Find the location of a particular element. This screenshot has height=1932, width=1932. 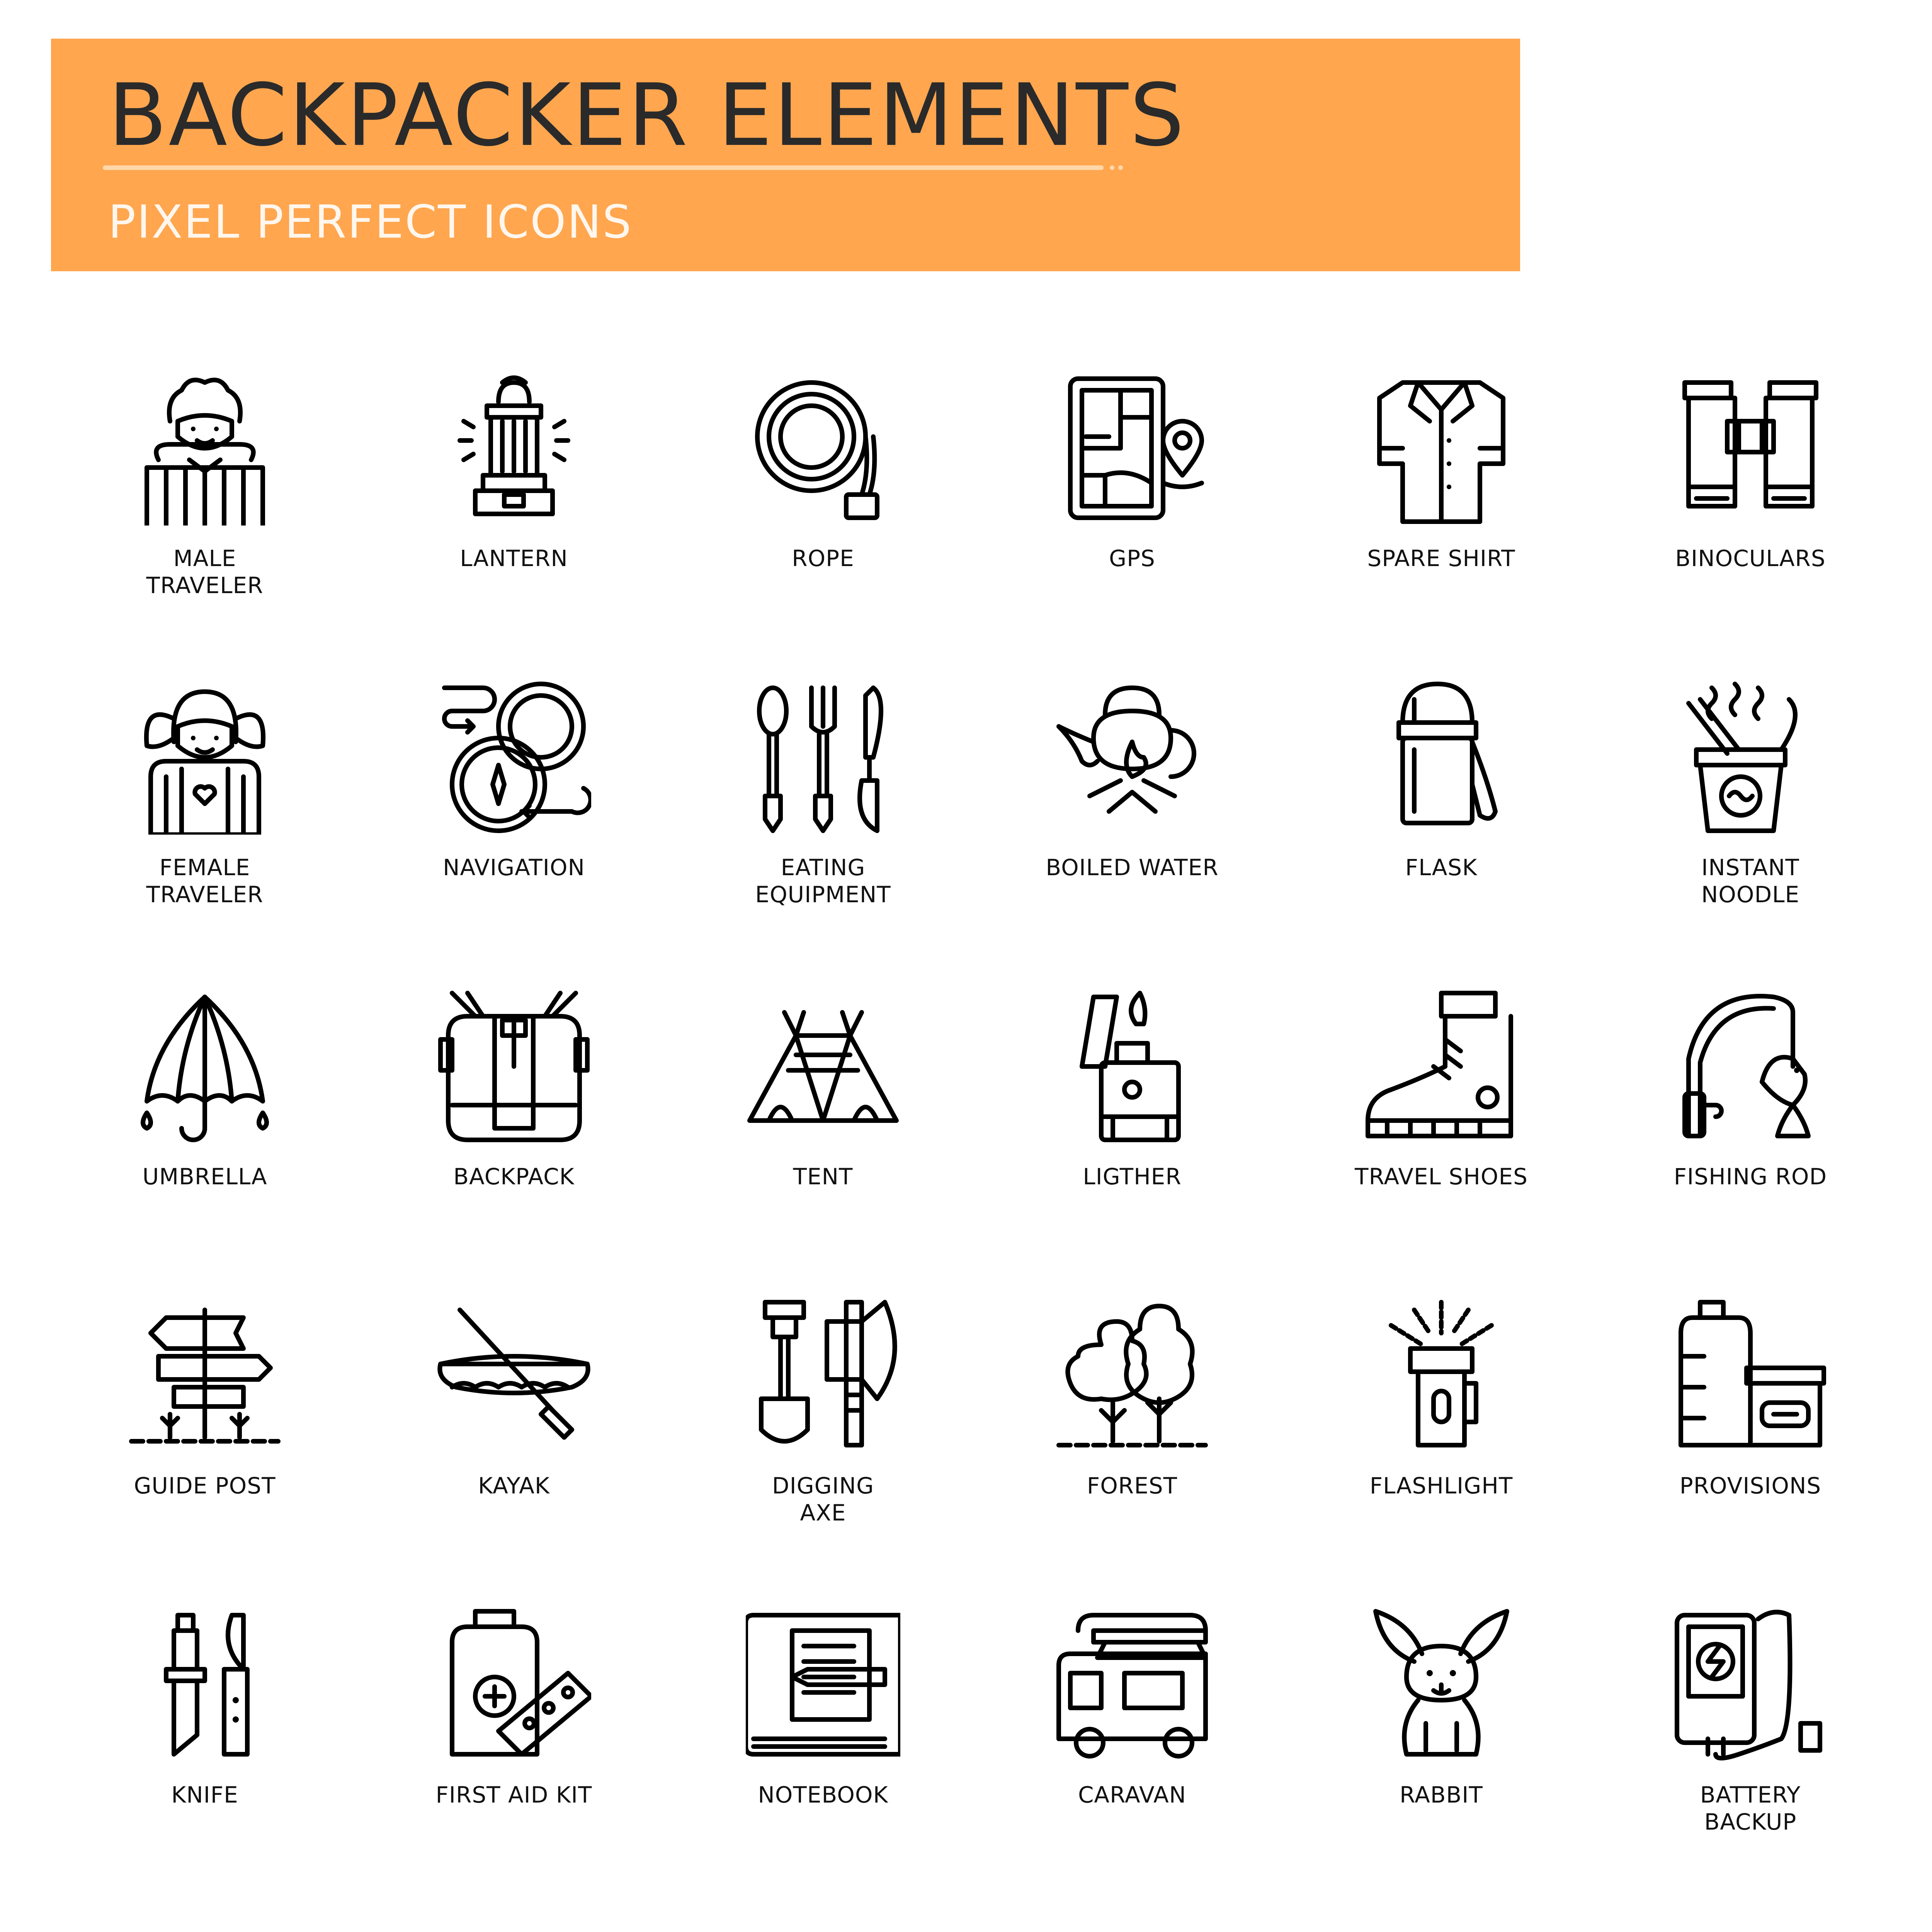

icon-tile: RABBIT is located at coordinates (1441, 1754).